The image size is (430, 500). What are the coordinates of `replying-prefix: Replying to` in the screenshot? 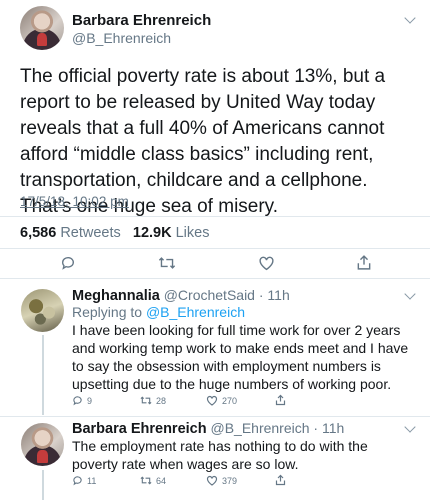 It's located at (107, 312).